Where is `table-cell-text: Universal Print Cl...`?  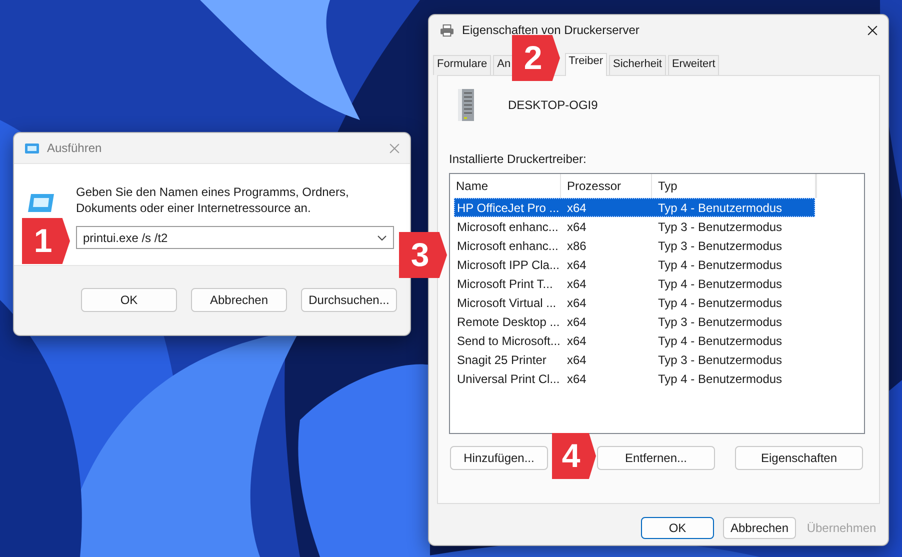
table-cell-text: Universal Print Cl... is located at coordinates (508, 379).